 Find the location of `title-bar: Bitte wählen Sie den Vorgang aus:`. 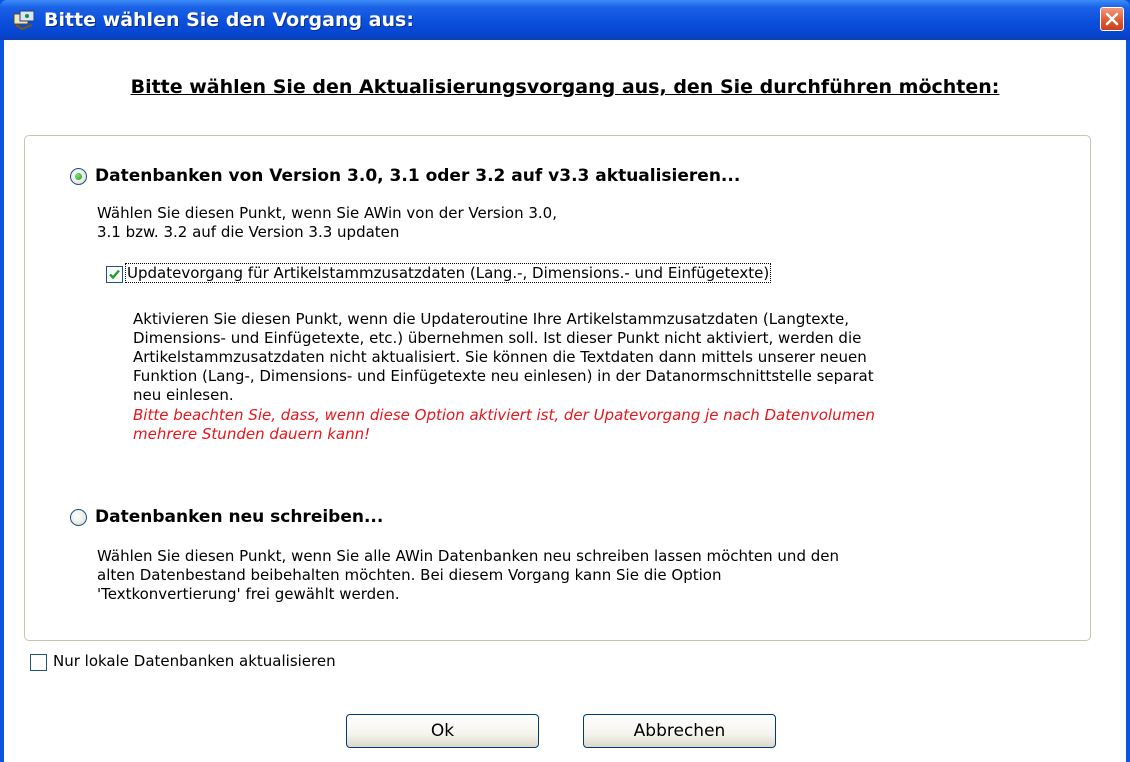

title-bar: Bitte wählen Sie den Vorgang aus: is located at coordinates (565, 20).